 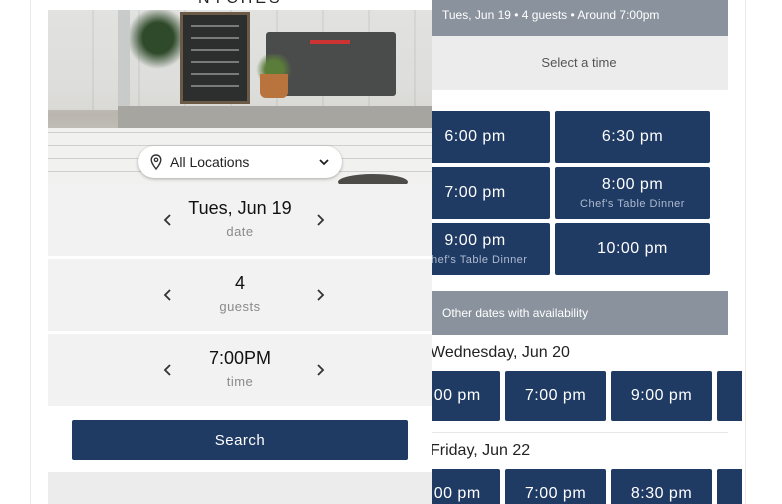 What do you see at coordinates (240, 358) in the screenshot?
I see `time-value: 7:00PM` at bounding box center [240, 358].